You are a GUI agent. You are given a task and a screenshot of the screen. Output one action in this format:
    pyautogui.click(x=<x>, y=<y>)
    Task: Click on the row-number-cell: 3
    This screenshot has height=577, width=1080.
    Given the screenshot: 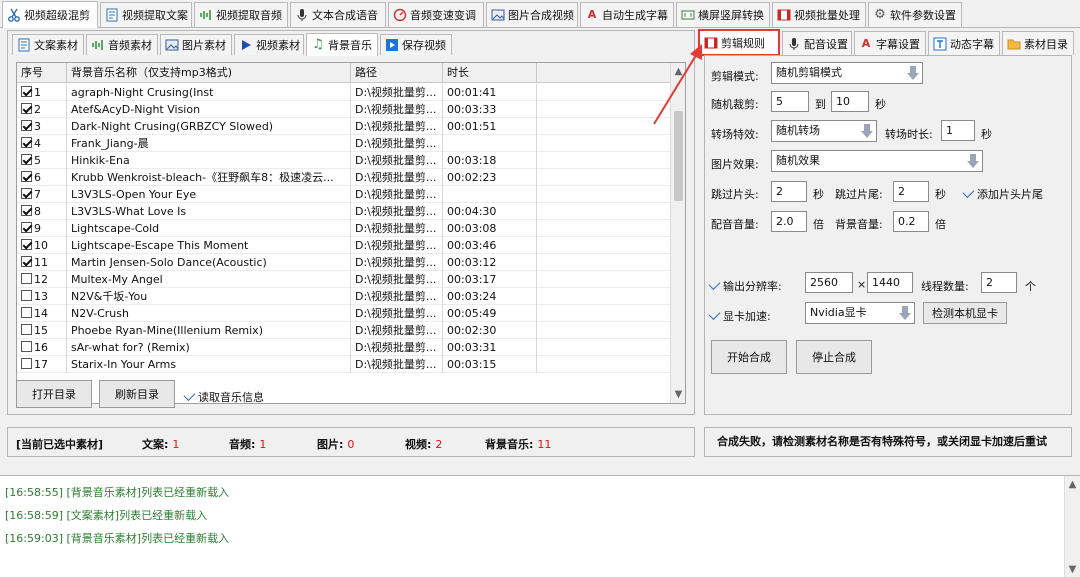 What is the action you would take?
    pyautogui.click(x=42, y=126)
    